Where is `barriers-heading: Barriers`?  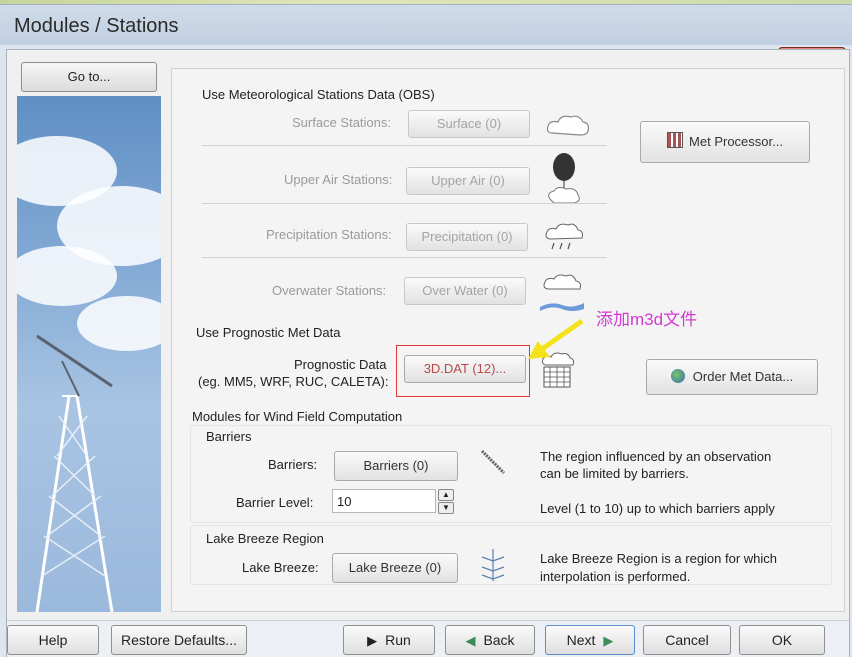 barriers-heading: Barriers is located at coordinates (229, 436).